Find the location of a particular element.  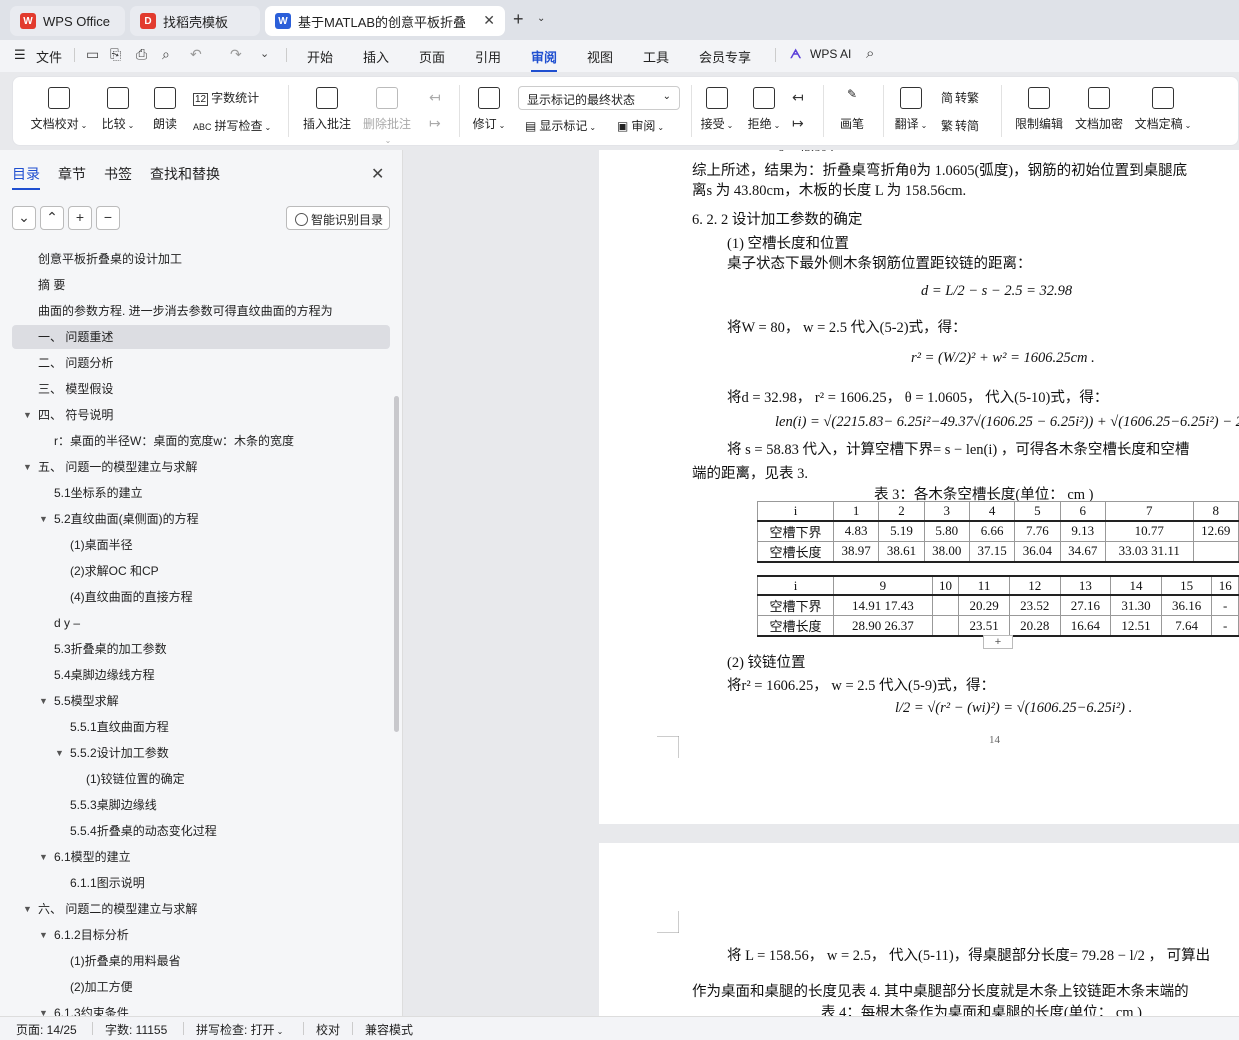

menu-start: 开始 is located at coordinates (320, 56).